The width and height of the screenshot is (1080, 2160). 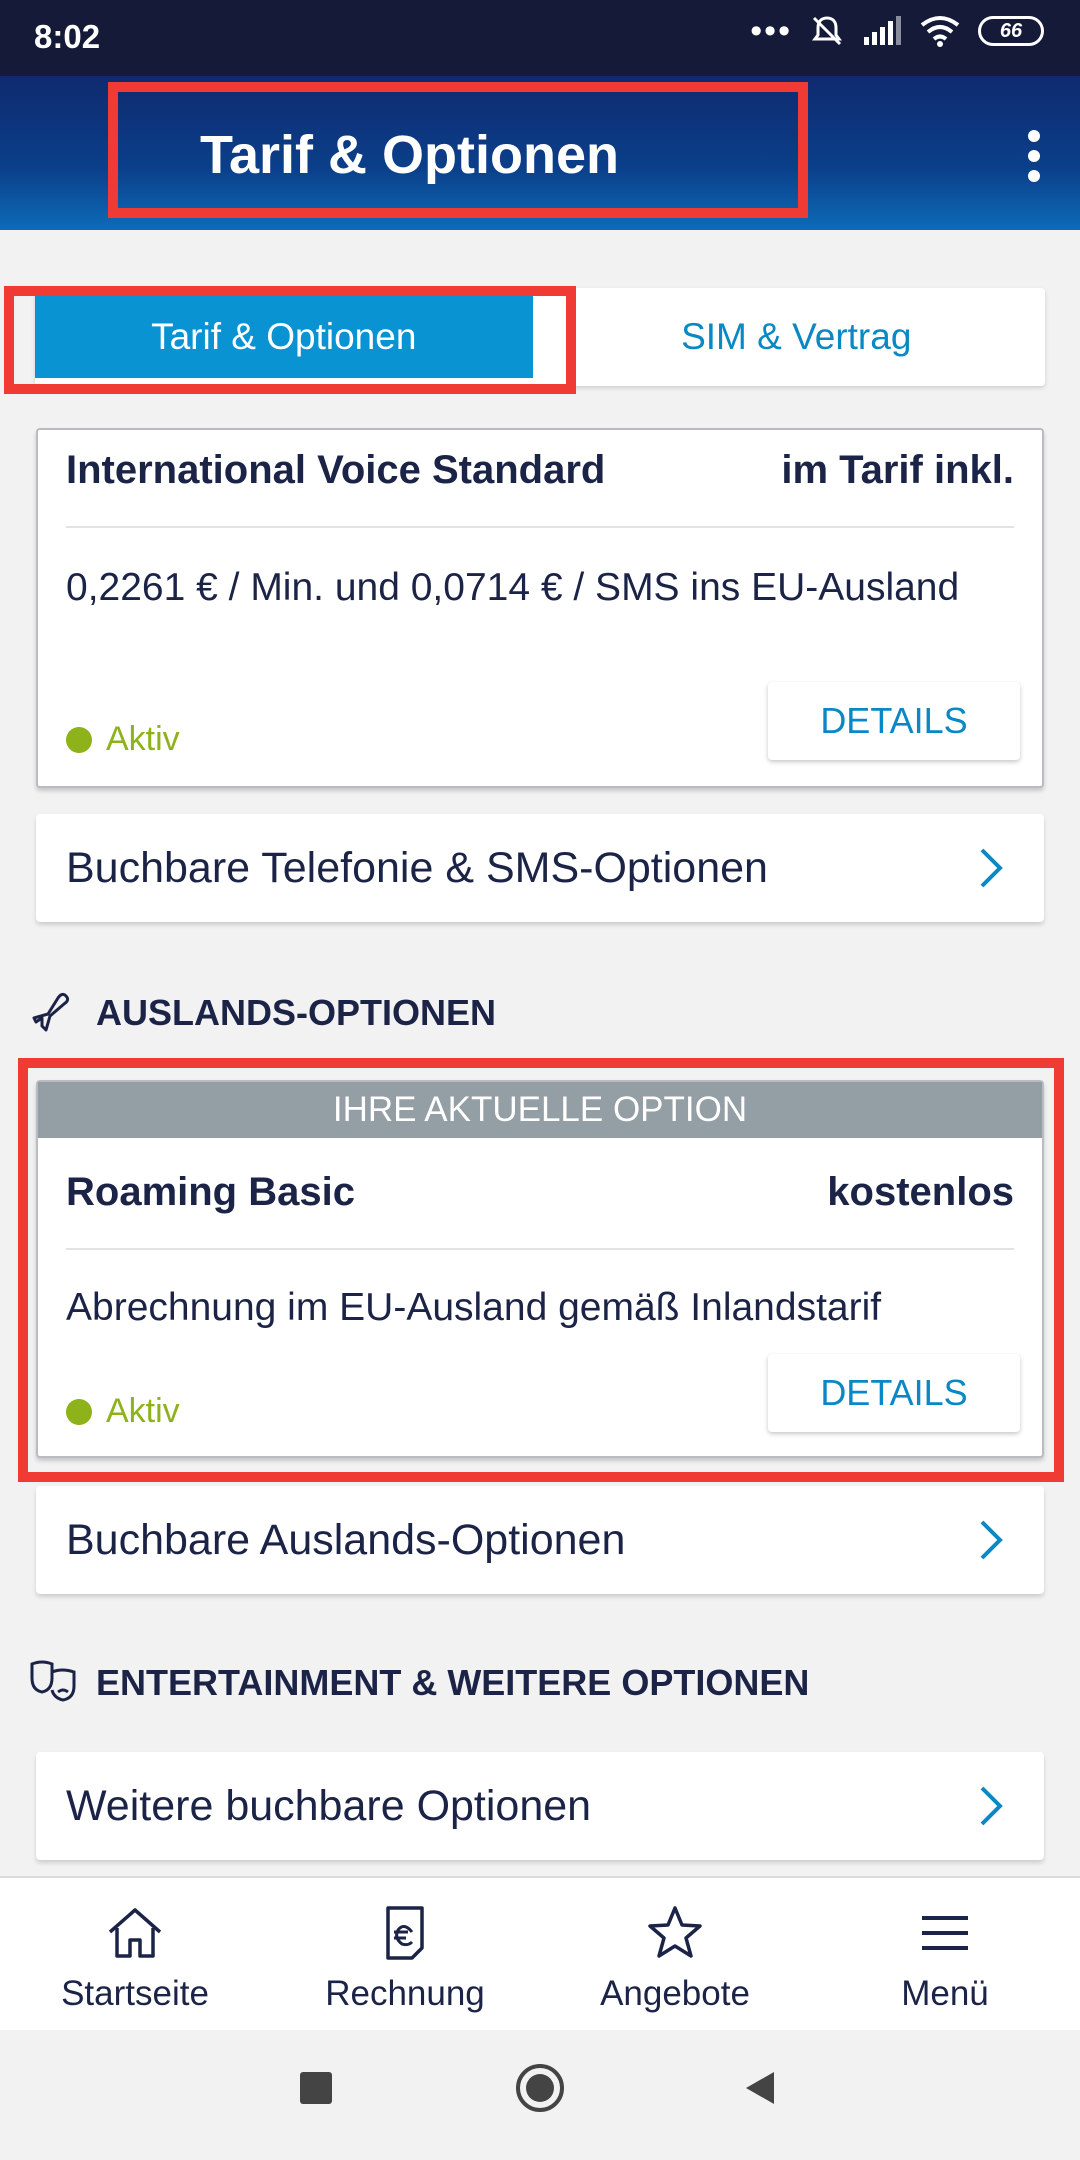 What do you see at coordinates (417, 868) in the screenshot?
I see `link-label: Buchbare Telefonie & SMS-Optionen` at bounding box center [417, 868].